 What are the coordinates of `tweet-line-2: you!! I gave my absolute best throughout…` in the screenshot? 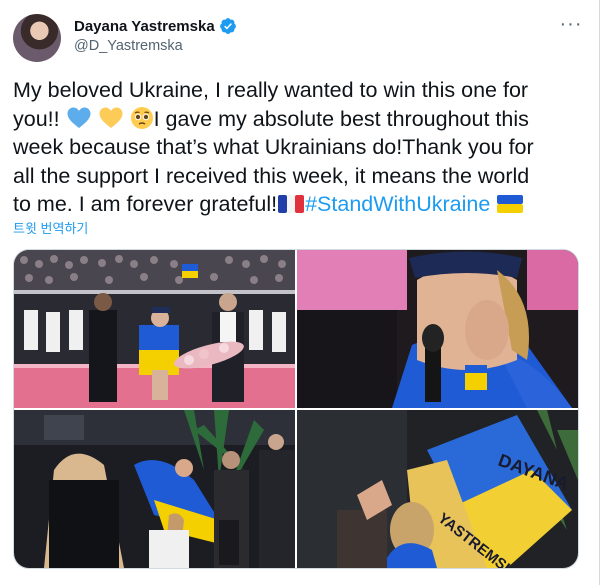 It's located at (298, 119).